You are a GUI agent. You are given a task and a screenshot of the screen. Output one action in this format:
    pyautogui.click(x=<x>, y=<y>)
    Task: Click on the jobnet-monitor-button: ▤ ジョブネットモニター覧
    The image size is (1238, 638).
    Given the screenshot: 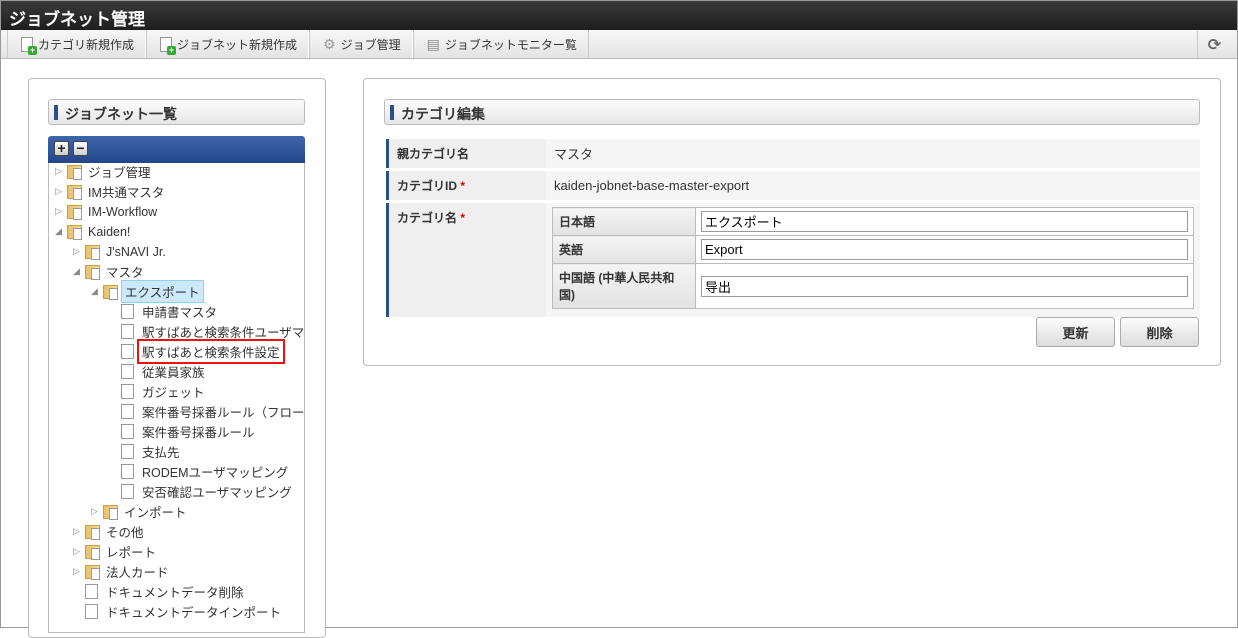 What is the action you would take?
    pyautogui.click(x=500, y=44)
    